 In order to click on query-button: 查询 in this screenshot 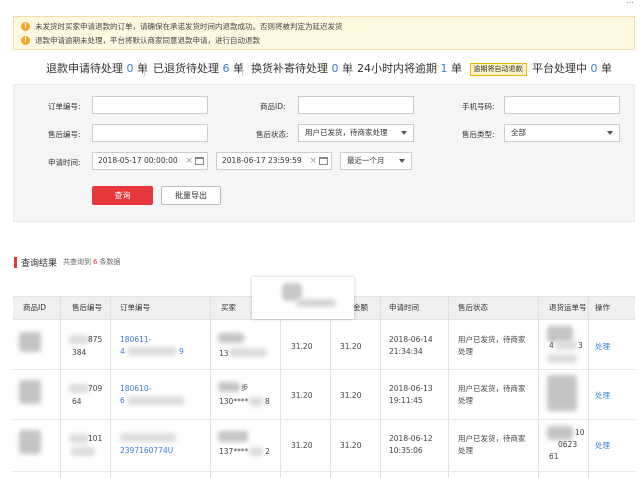, I will do `click(122, 195)`.